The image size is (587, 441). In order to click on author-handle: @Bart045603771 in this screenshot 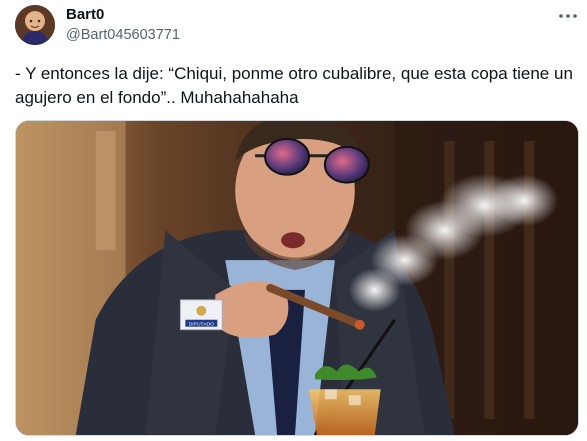, I will do `click(123, 35)`.